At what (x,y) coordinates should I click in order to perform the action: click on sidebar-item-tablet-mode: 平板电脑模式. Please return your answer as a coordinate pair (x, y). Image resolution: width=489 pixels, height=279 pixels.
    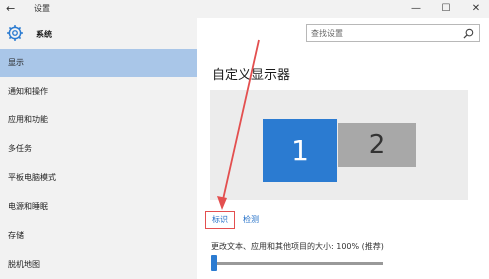
    Looking at the image, I should click on (98, 178).